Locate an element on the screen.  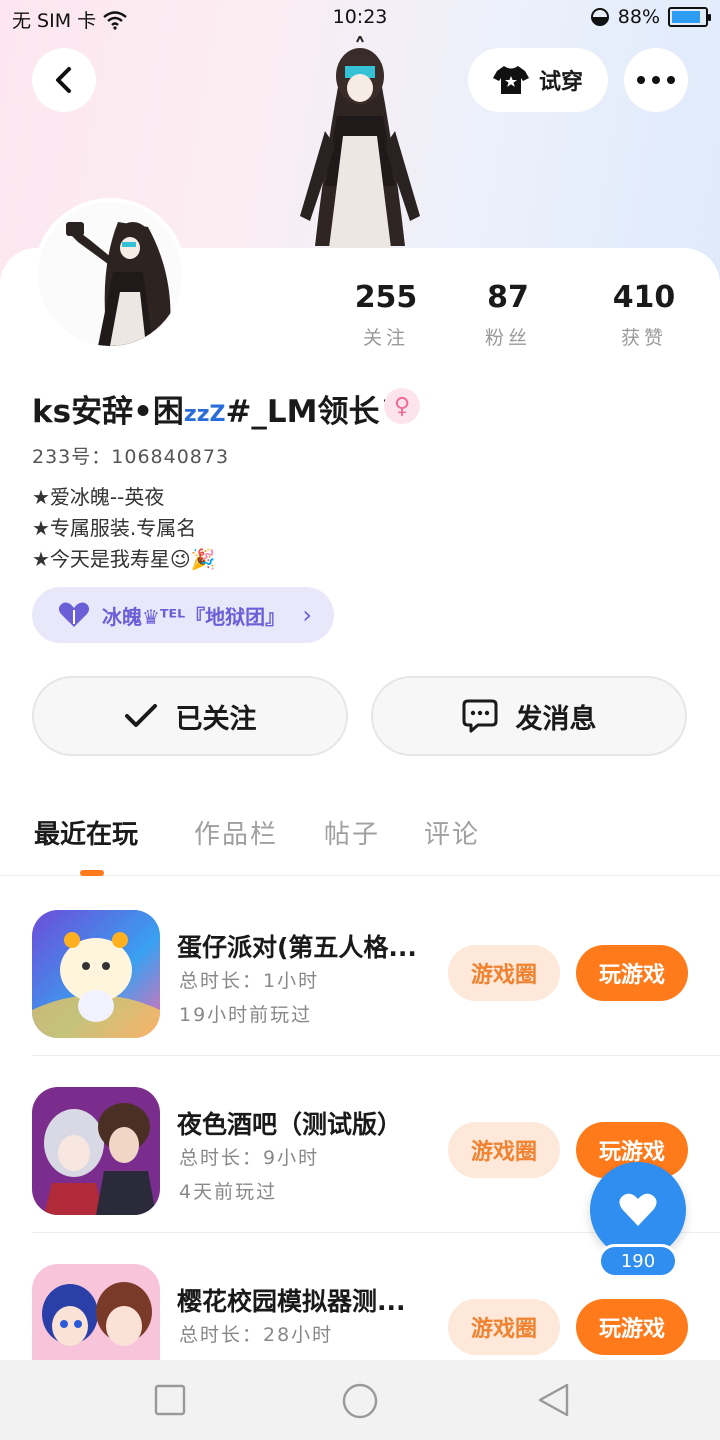
back-nav-icon is located at coordinates (554, 1400).